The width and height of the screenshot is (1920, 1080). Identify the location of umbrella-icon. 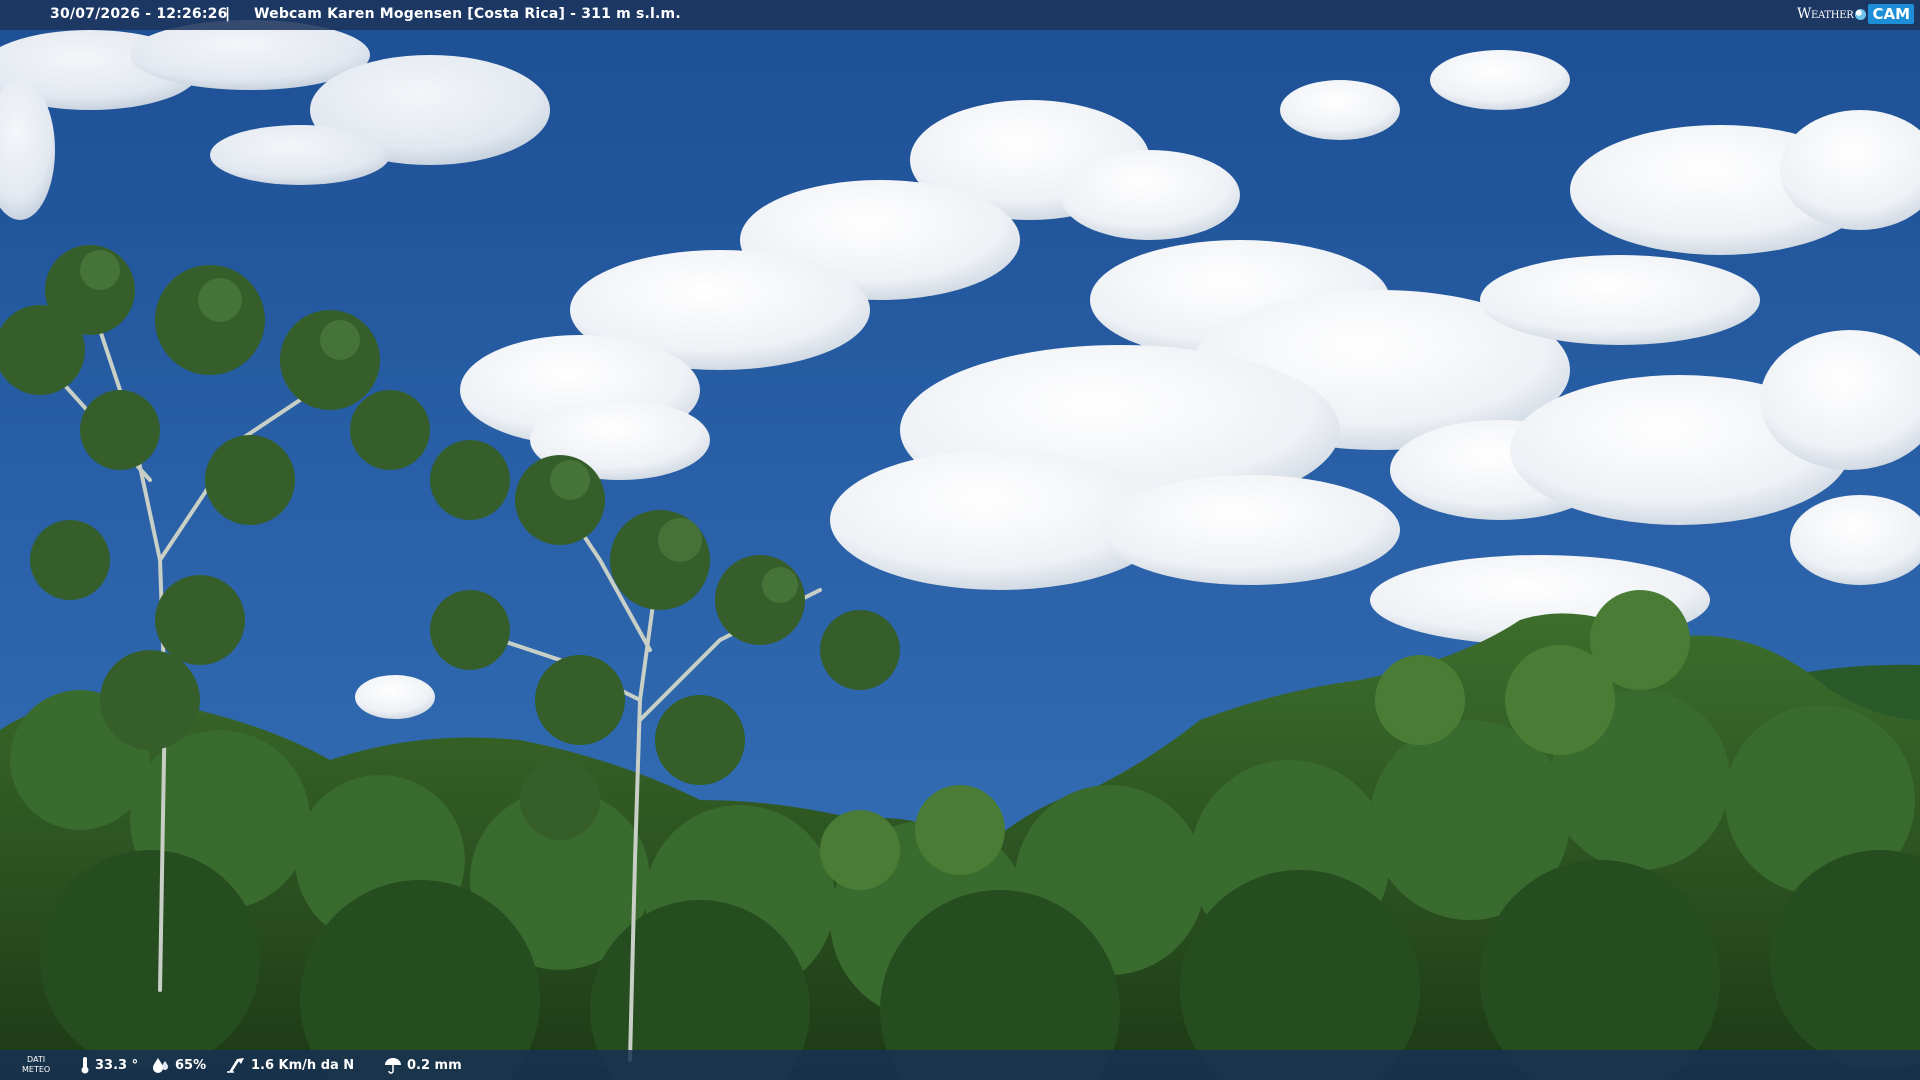
(393, 1066).